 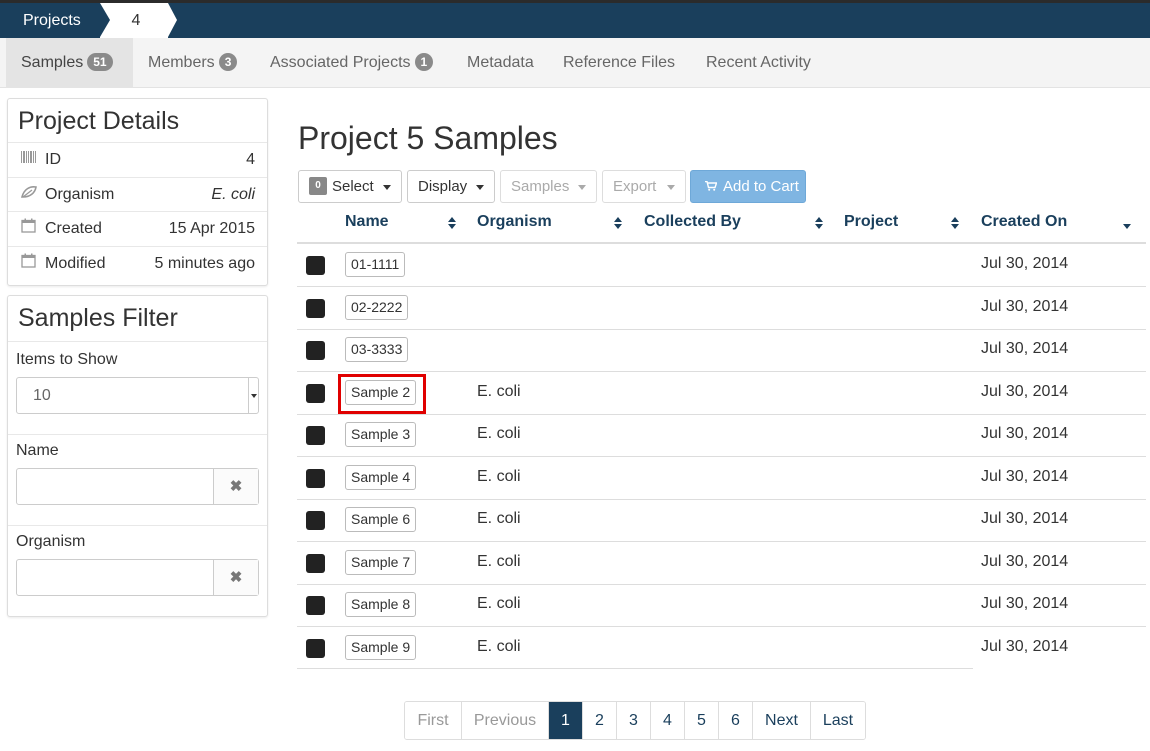 I want to click on sample-name-button: Sample 6, so click(x=381, y=519).